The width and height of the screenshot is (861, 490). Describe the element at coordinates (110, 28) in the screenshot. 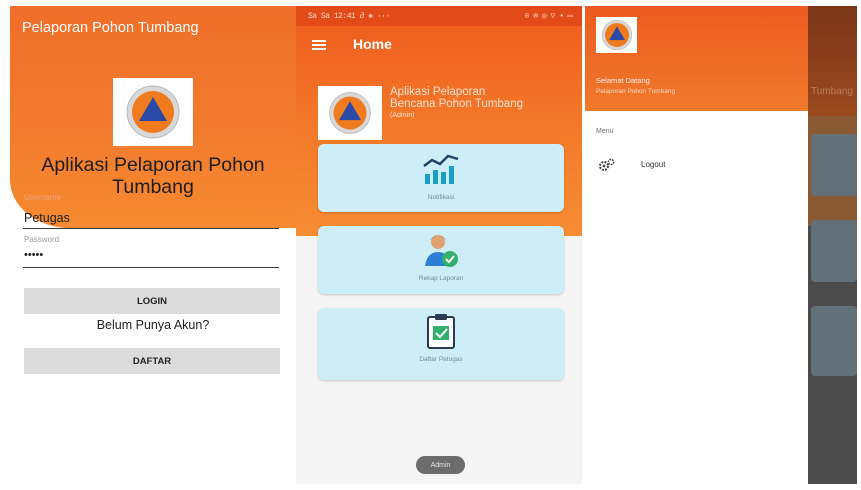

I see `login-app-bar-title: Pelaporan Pohon Tumbang` at that location.